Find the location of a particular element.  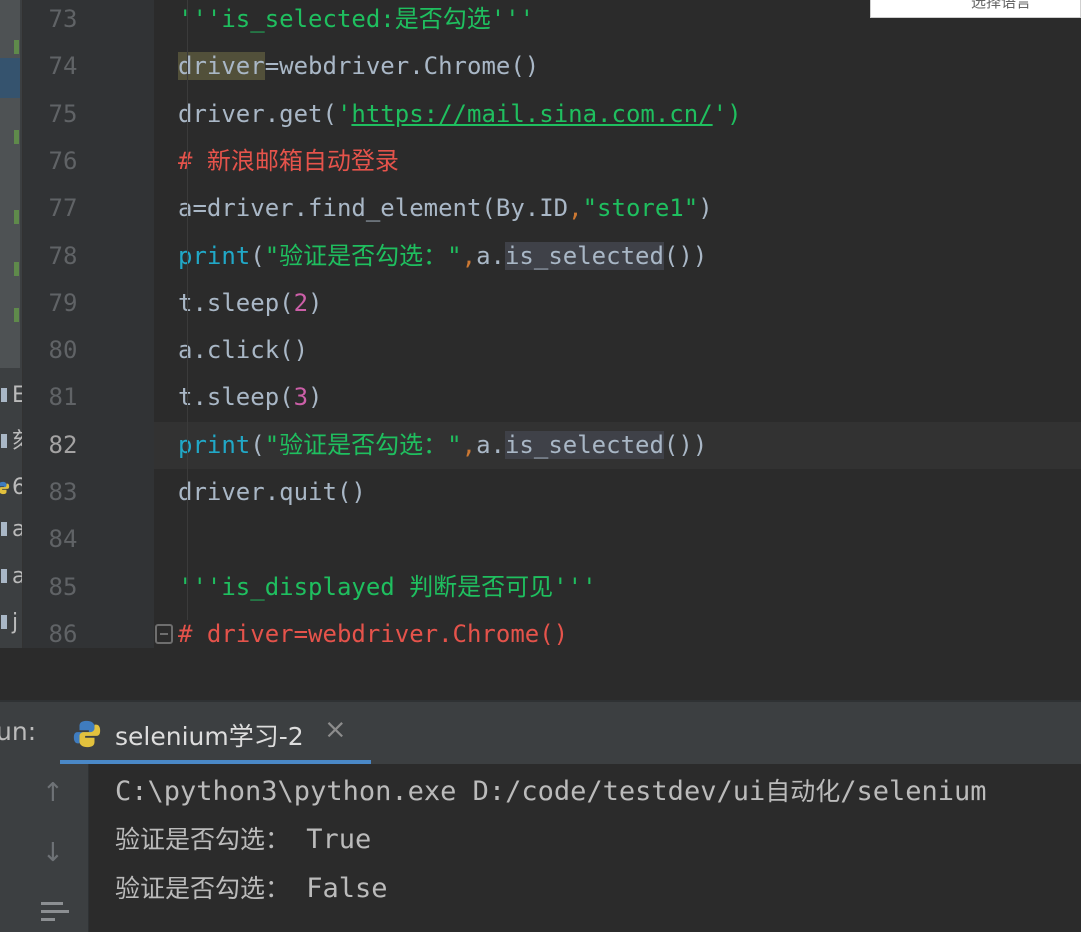

code-line: 83 driver.quit() is located at coordinates (552, 492).